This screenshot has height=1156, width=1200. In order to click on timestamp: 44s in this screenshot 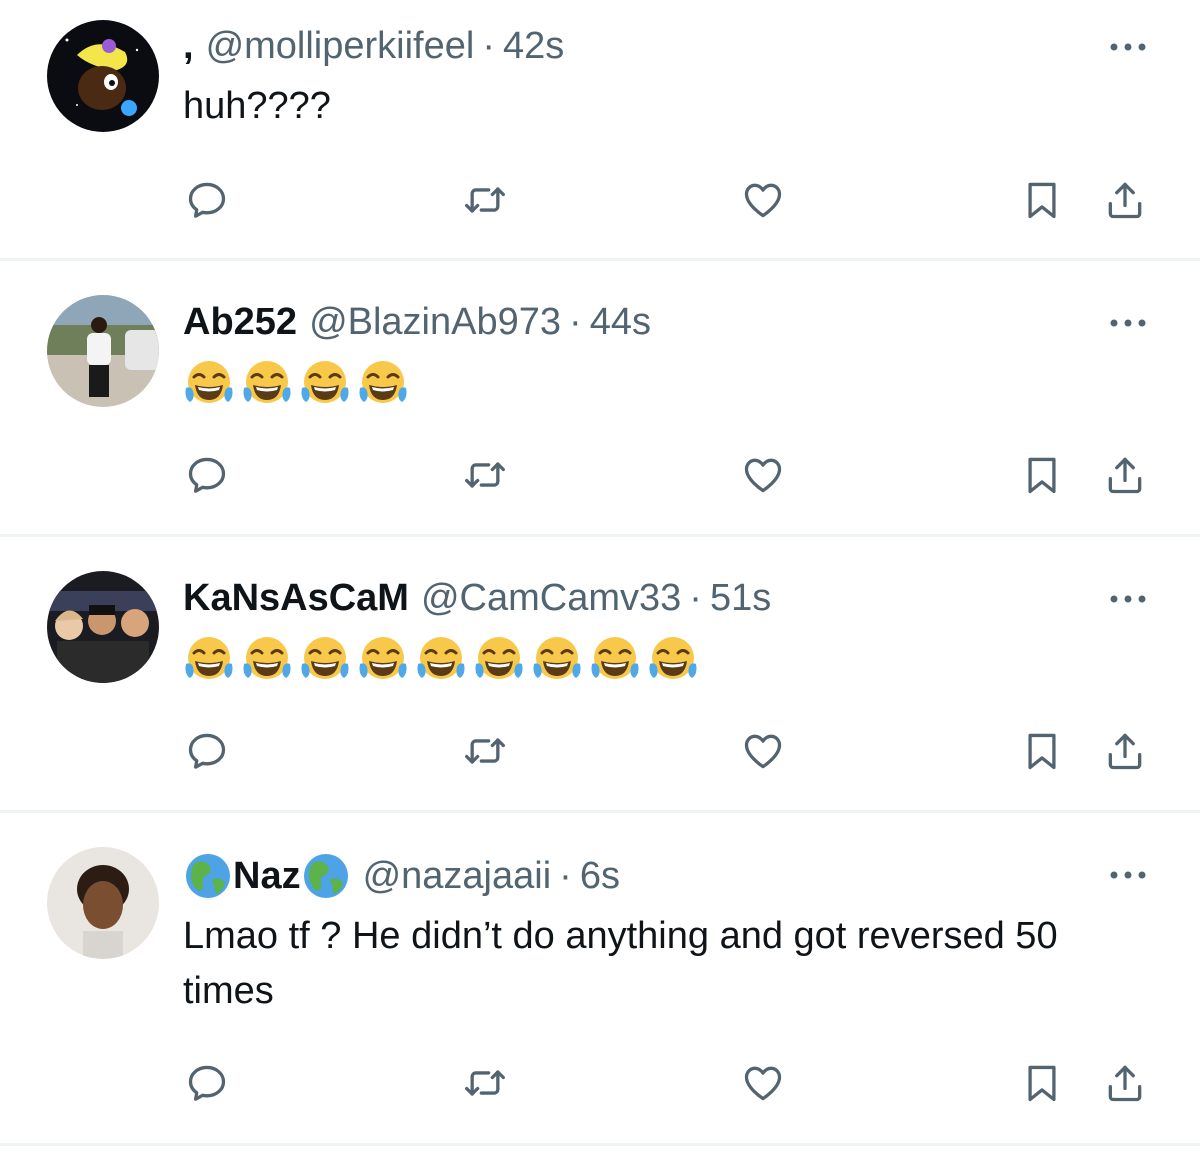, I will do `click(620, 322)`.